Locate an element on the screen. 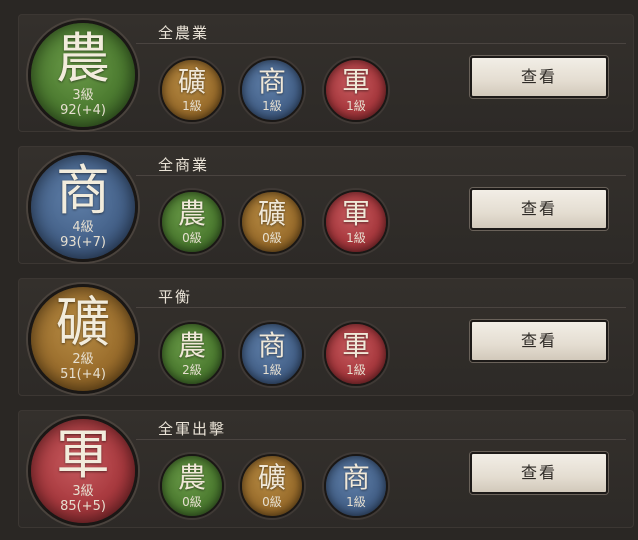  main-level: 2級 is located at coordinates (83, 359).